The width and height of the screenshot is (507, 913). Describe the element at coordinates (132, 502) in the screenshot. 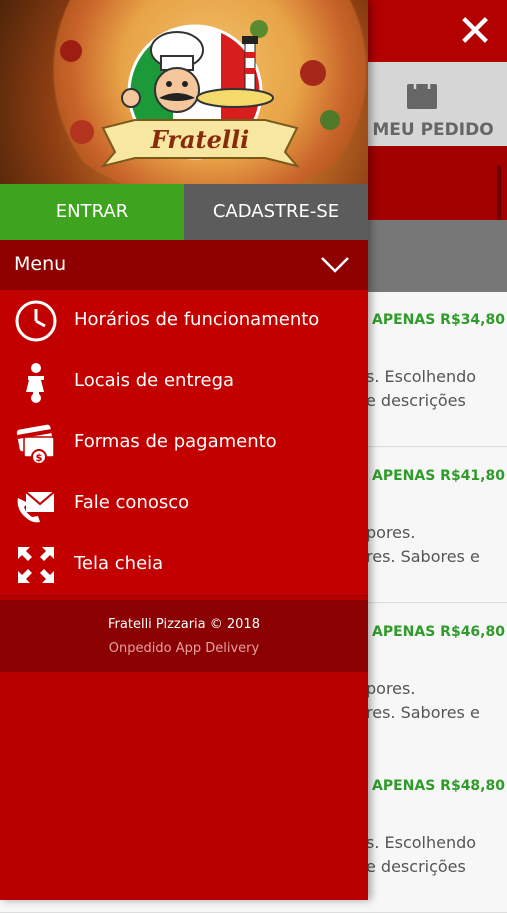

I see `menu-item-label: Fale conosco` at that location.